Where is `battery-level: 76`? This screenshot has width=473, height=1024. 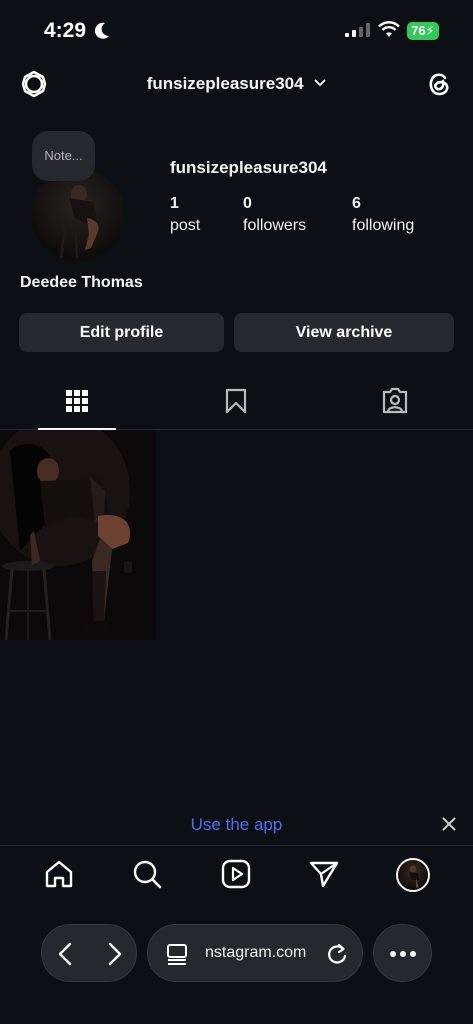 battery-level: 76 is located at coordinates (418, 30).